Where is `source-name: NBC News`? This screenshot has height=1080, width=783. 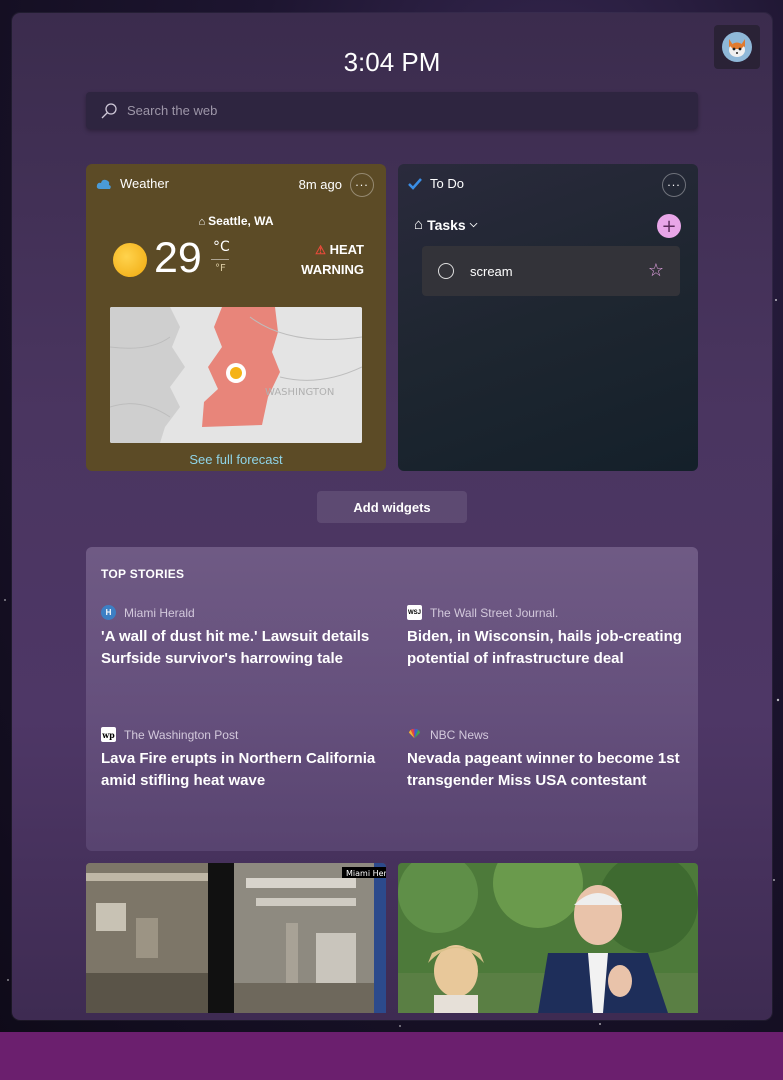
source-name: NBC News is located at coordinates (459, 734).